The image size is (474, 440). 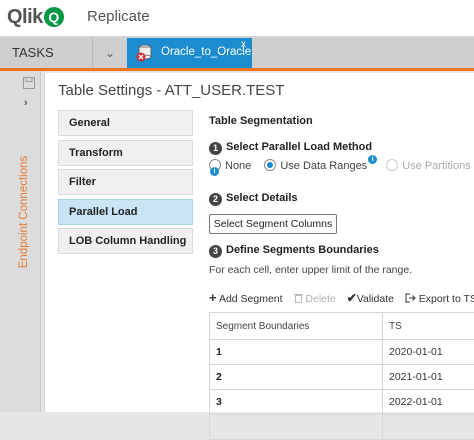 I want to click on logo-text: Qlik, so click(x=25, y=17).